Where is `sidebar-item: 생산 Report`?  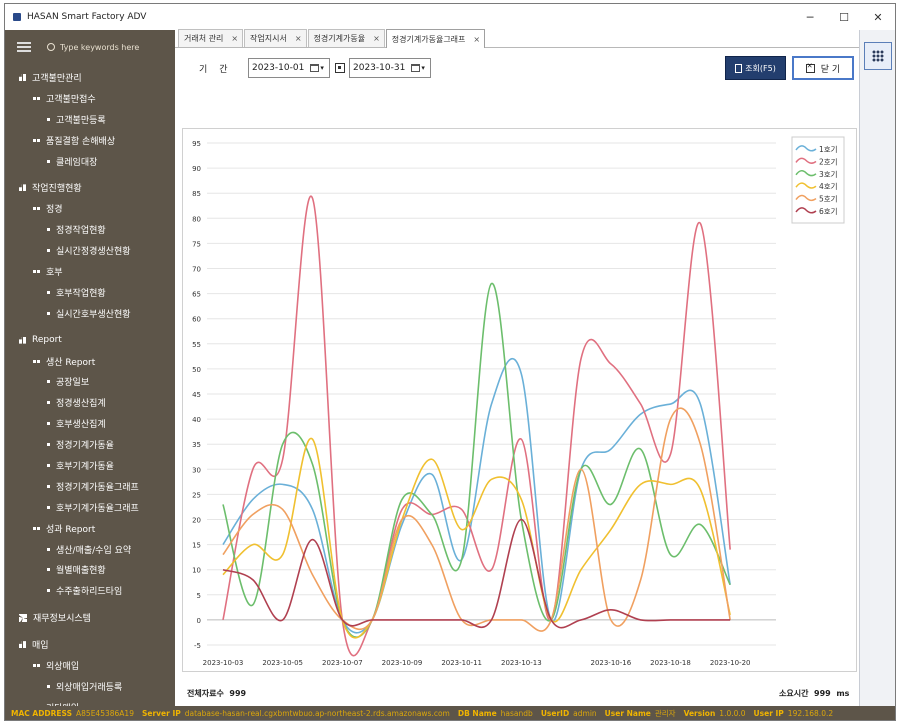 sidebar-item: 생산 Report is located at coordinates (90, 361).